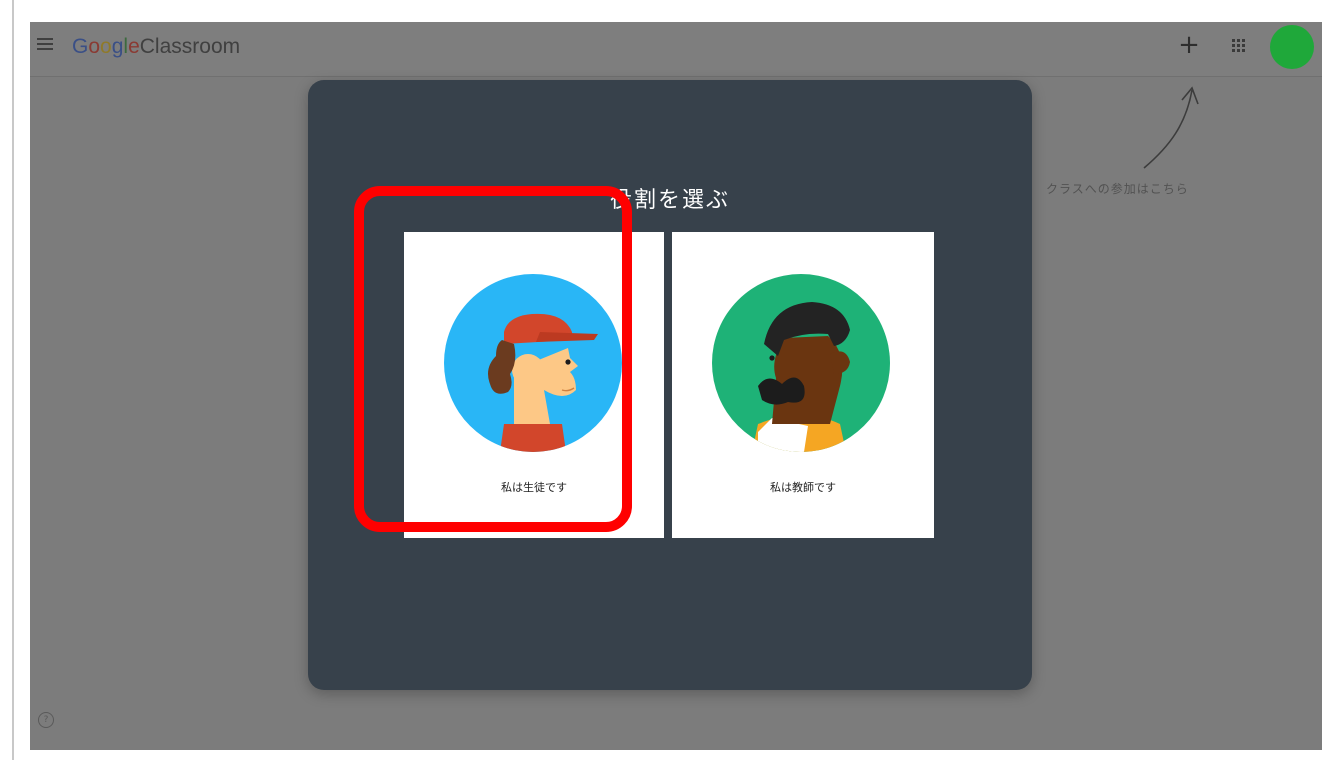 The width and height of the screenshot is (1322, 760). I want to click on role-card-teacher: 私は教師です, so click(803, 385).